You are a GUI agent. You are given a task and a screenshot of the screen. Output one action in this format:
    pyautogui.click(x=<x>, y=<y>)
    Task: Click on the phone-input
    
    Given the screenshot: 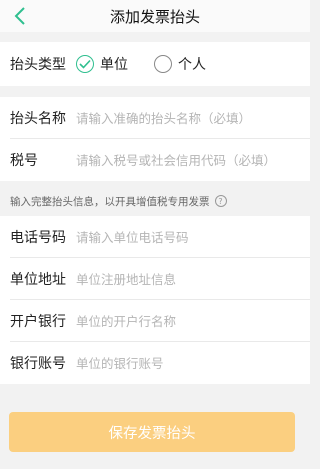 What is the action you would take?
    pyautogui.click(x=188, y=237)
    